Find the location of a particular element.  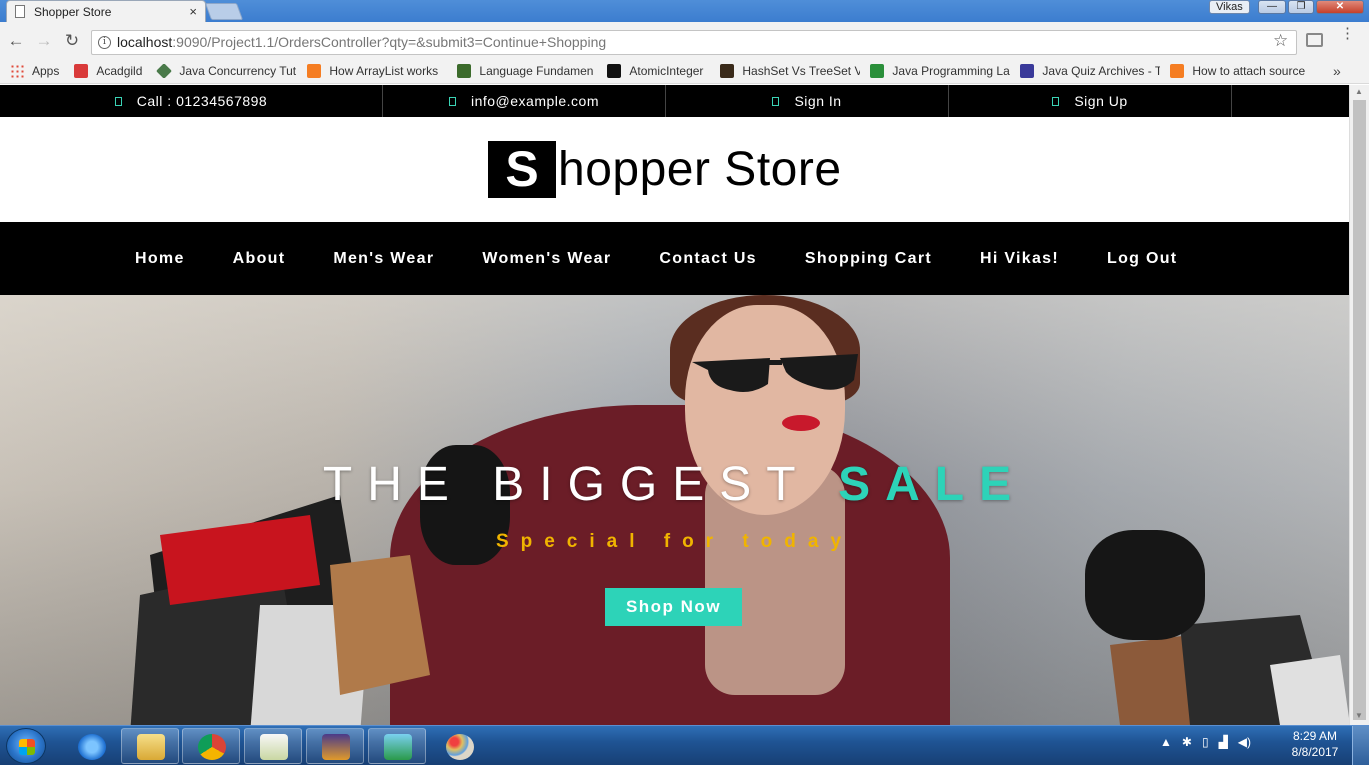

shop-now-button: Shop Now is located at coordinates (673, 607).